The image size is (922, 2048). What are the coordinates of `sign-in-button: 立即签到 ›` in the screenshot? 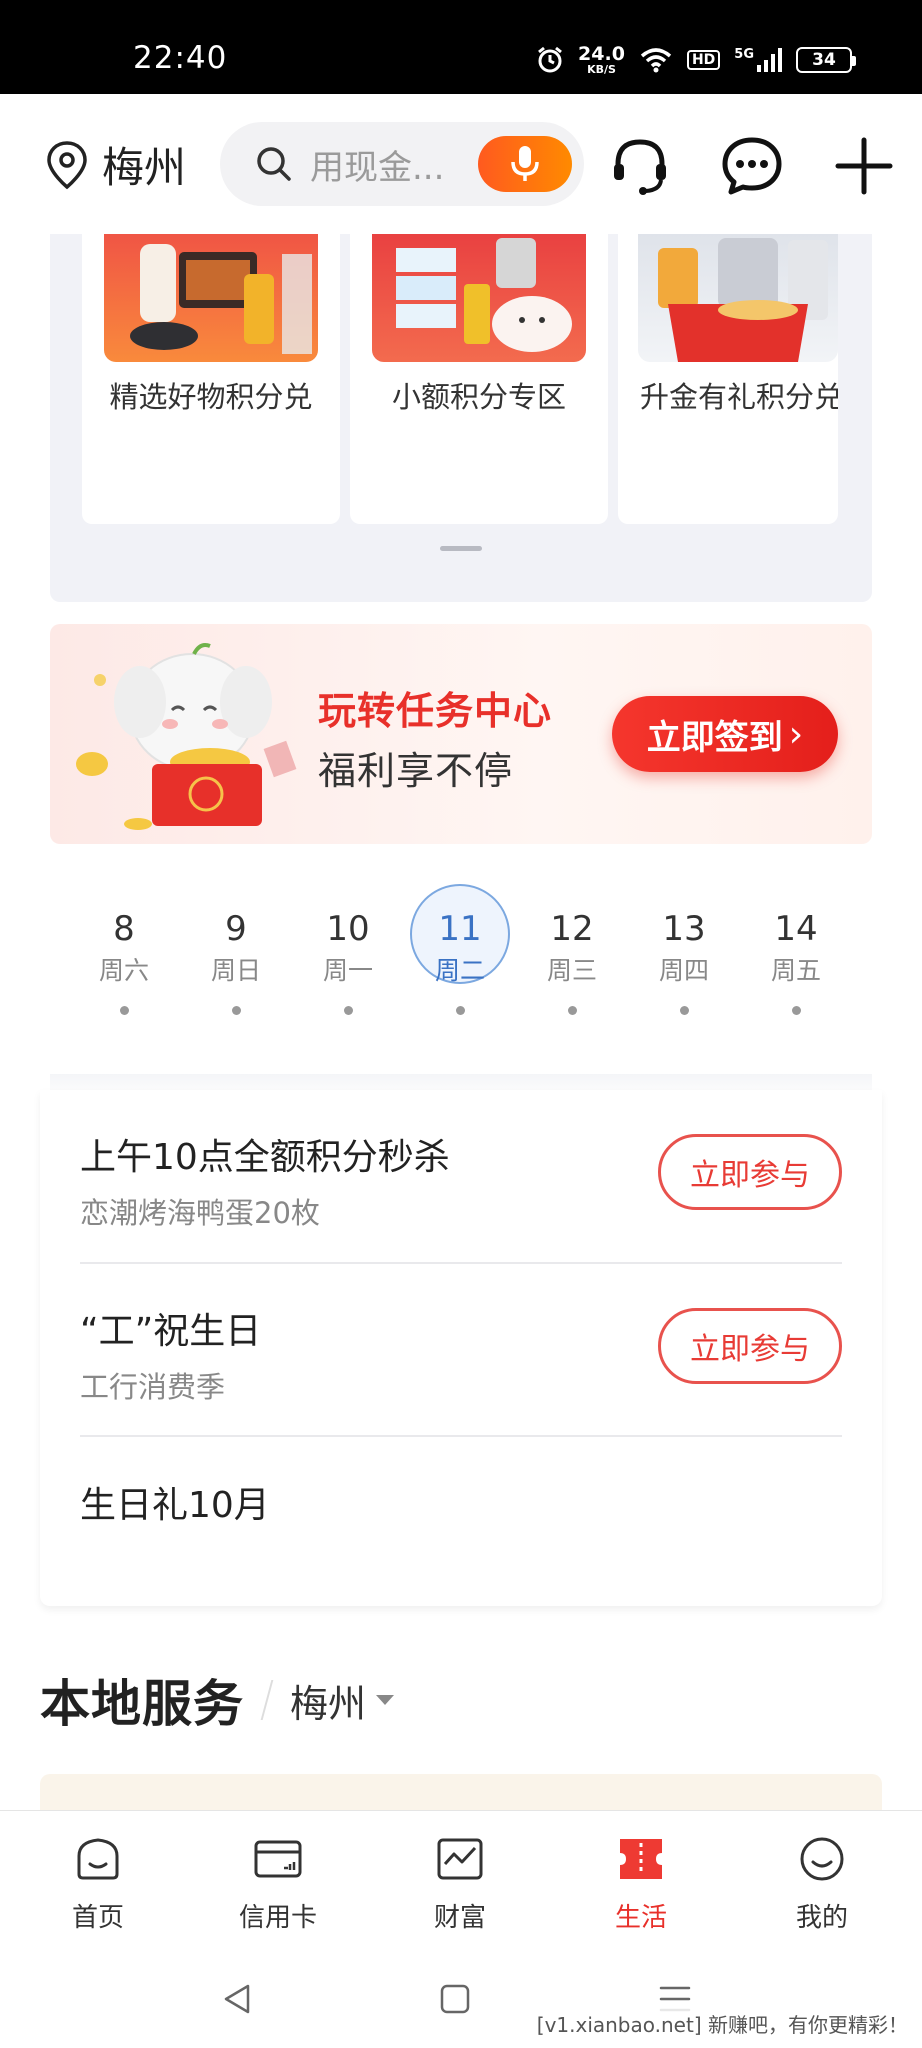 It's located at (725, 734).